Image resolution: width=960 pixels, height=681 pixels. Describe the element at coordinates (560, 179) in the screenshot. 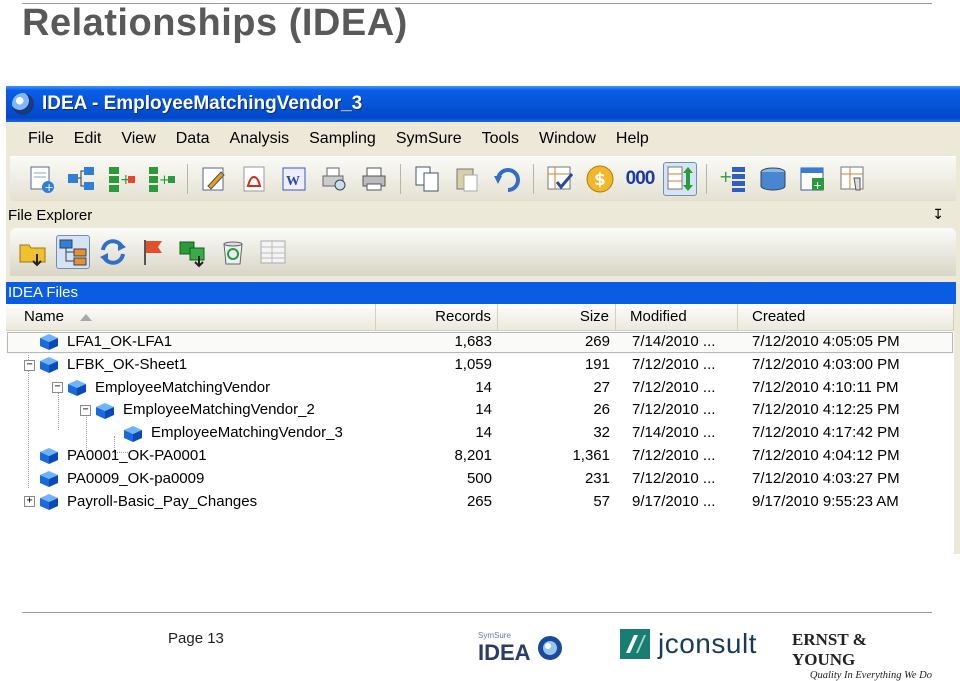

I see `field-statistics-icon` at that location.